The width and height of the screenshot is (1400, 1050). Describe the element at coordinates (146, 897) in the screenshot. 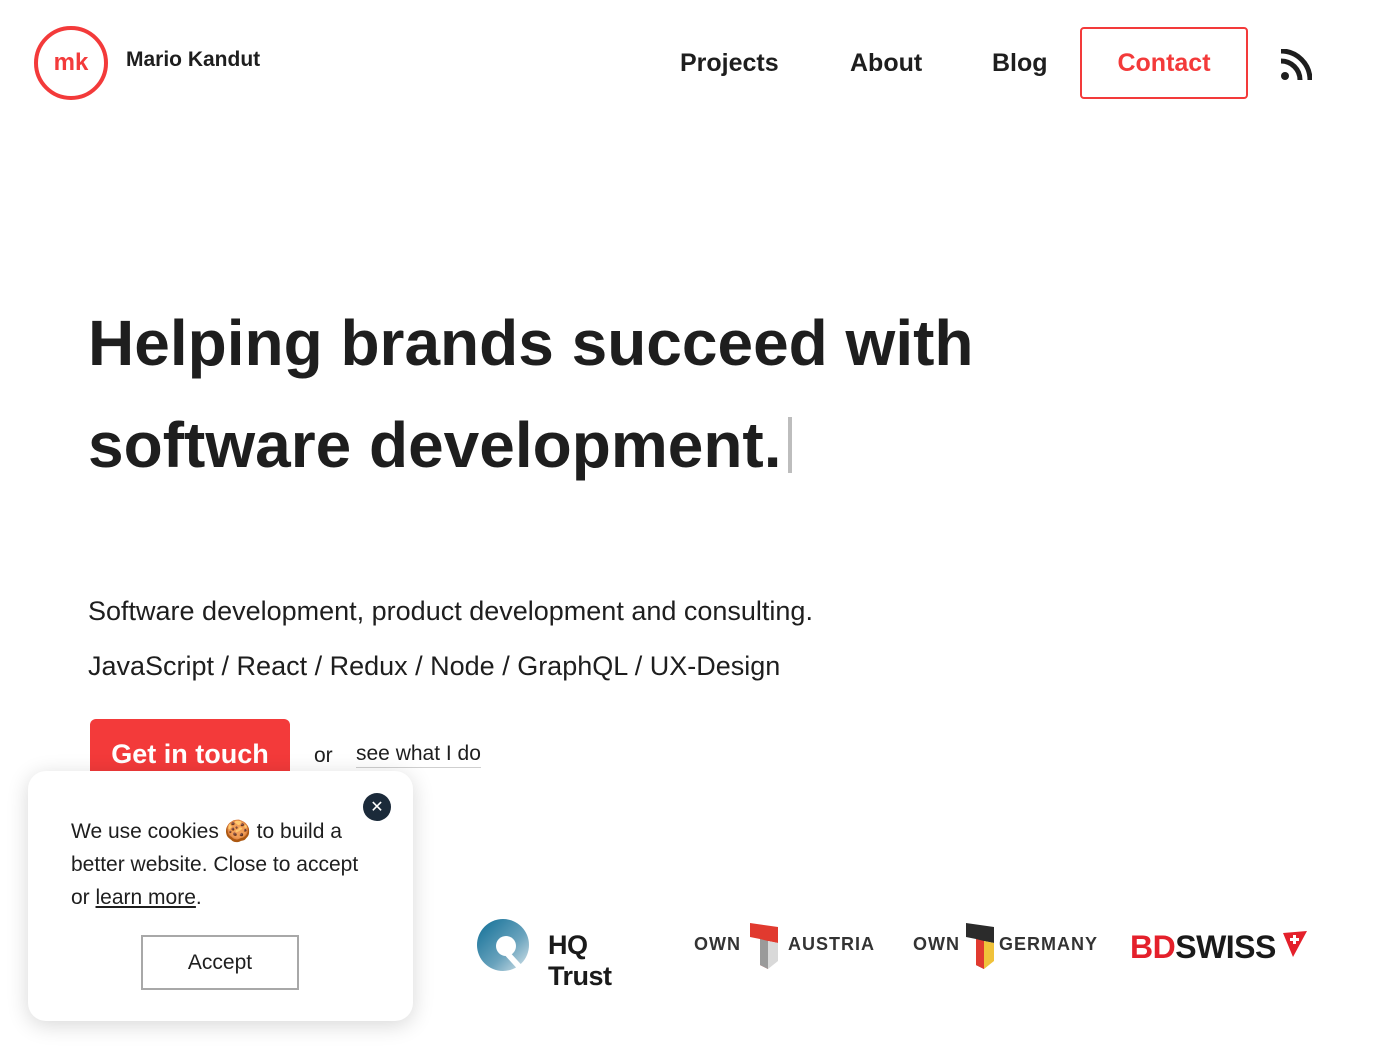

I see `learn-more-link: learn more` at that location.